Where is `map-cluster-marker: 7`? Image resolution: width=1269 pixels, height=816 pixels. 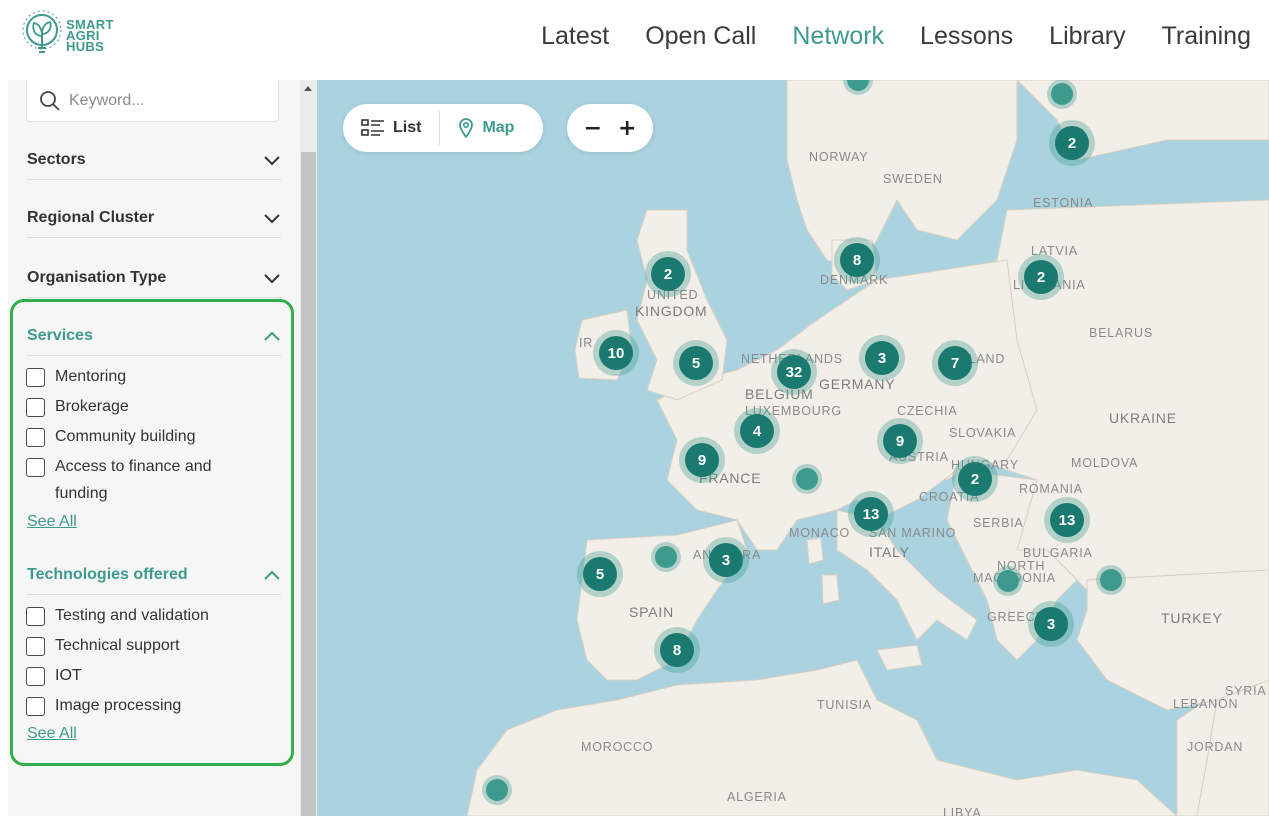 map-cluster-marker: 7 is located at coordinates (955, 363).